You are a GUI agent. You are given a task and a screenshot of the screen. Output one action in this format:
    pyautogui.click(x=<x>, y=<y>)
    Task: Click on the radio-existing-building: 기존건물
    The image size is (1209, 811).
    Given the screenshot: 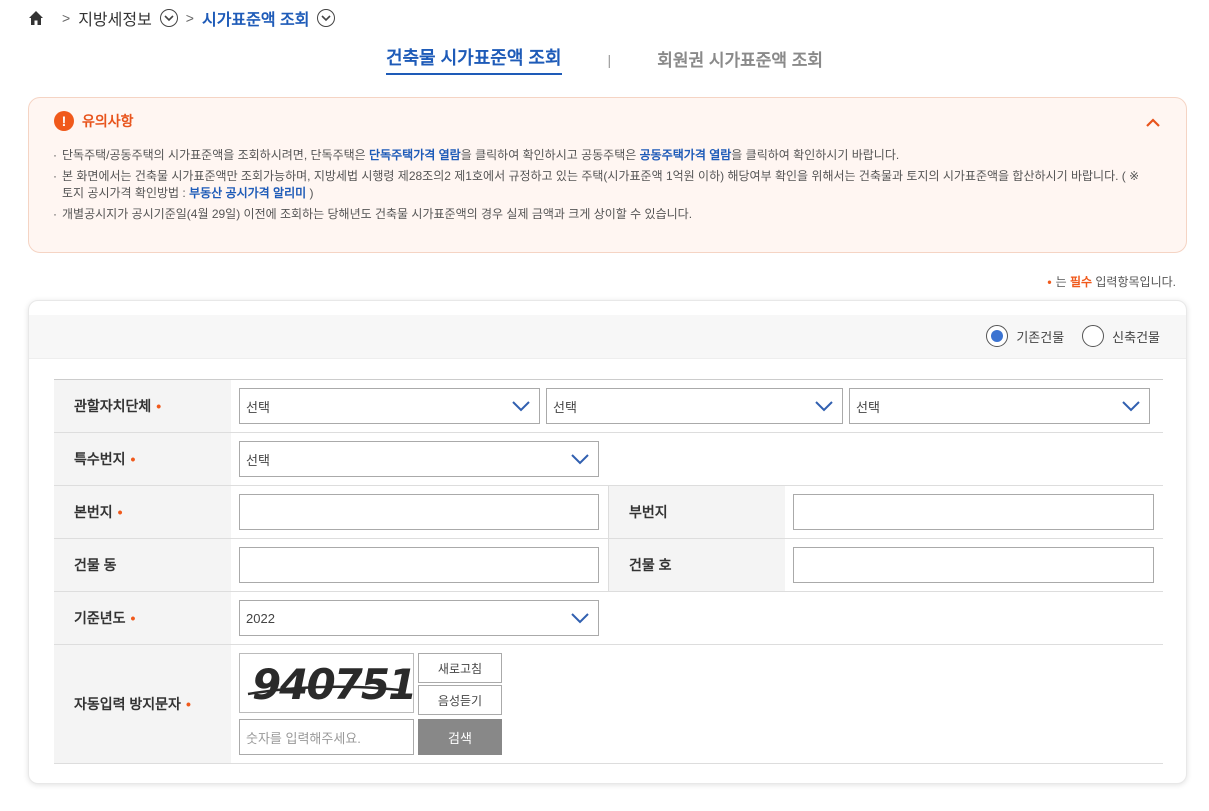 What is the action you would take?
    pyautogui.click(x=1025, y=336)
    